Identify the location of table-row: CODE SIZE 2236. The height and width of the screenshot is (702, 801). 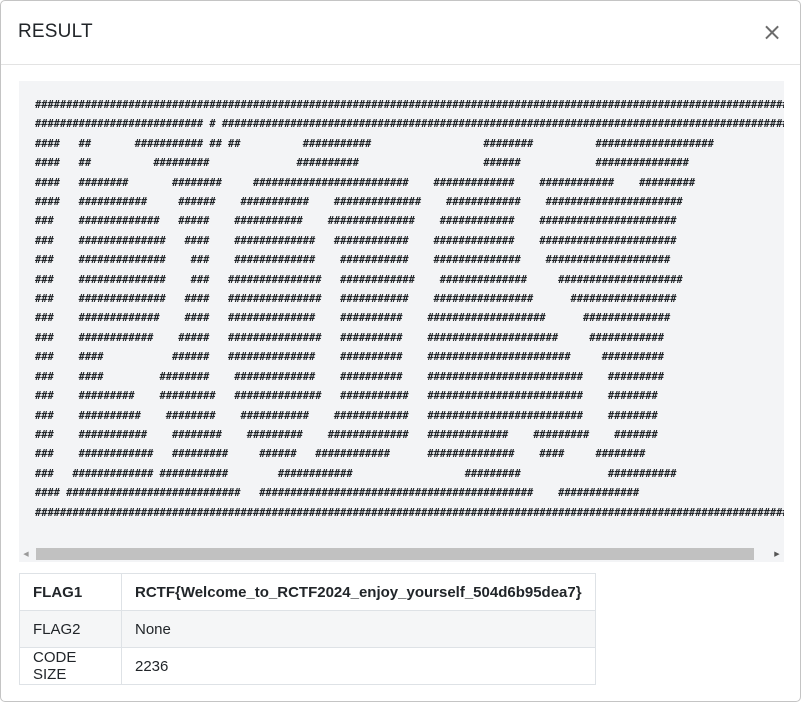
(307, 666).